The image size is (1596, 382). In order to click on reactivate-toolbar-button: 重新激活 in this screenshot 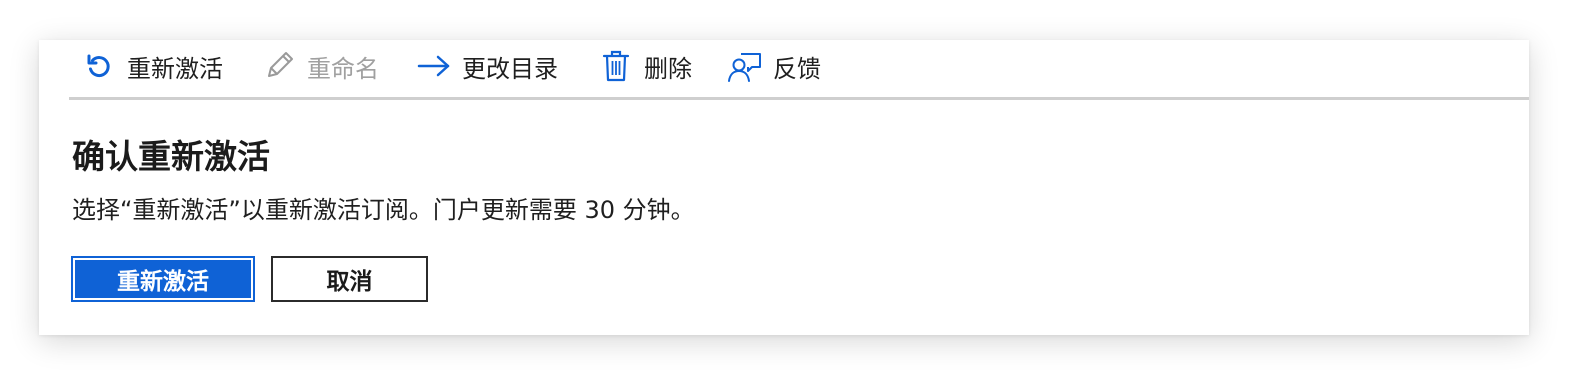, I will do `click(152, 66)`.